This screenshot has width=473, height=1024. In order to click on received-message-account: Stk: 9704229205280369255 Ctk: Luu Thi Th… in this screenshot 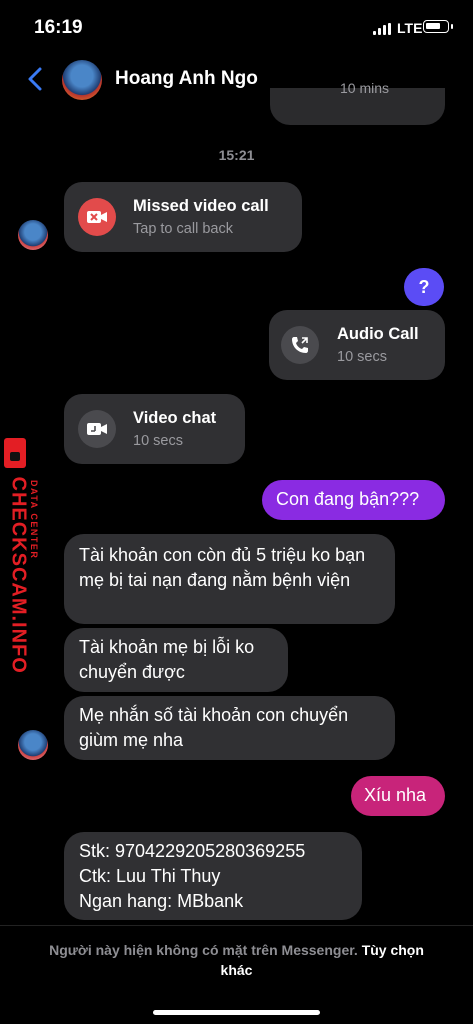, I will do `click(213, 876)`.